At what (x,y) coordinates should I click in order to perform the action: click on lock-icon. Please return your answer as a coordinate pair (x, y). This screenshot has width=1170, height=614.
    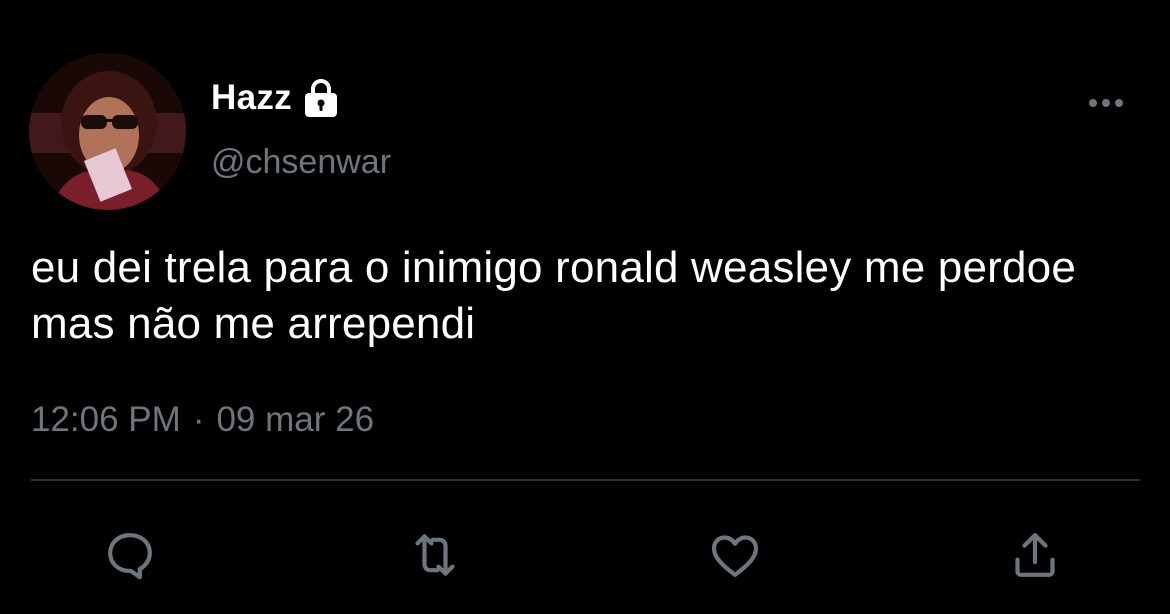
    Looking at the image, I should click on (321, 98).